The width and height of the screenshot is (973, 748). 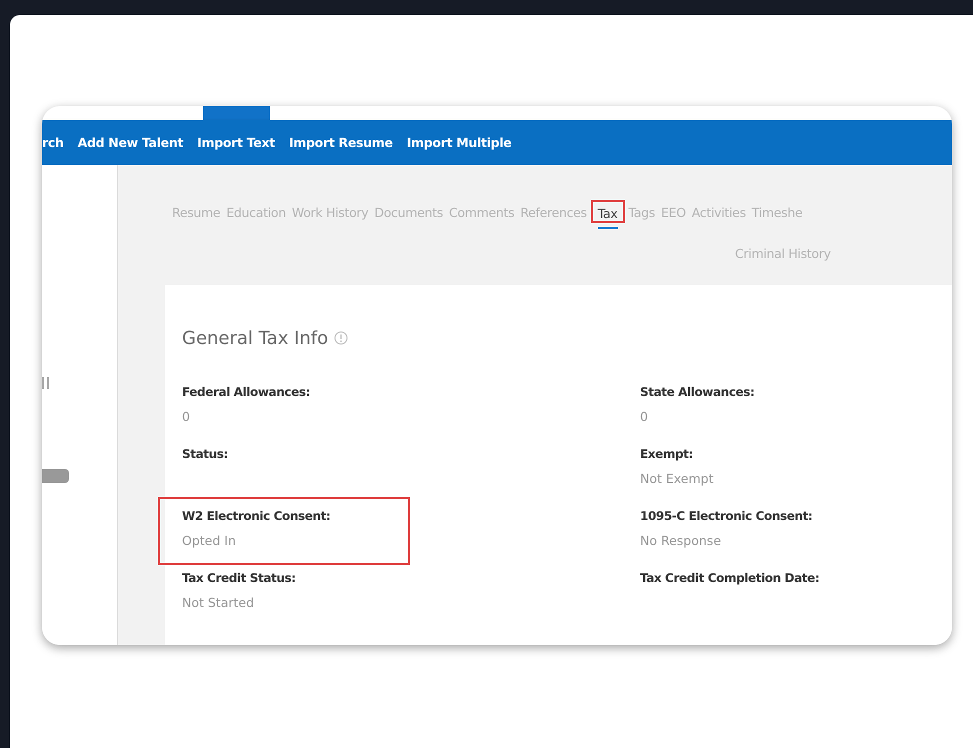 What do you see at coordinates (459, 142) in the screenshot?
I see `nav-link: Import Multiple` at bounding box center [459, 142].